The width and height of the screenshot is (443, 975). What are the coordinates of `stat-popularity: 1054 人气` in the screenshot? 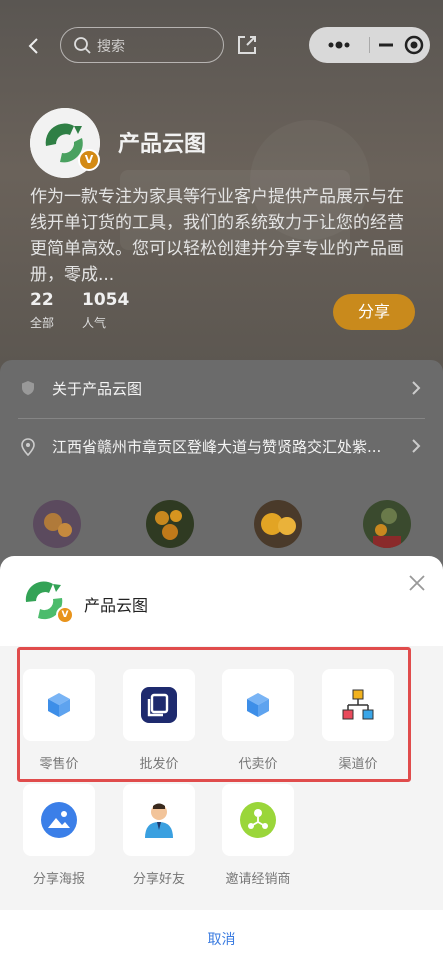 It's located at (105, 310).